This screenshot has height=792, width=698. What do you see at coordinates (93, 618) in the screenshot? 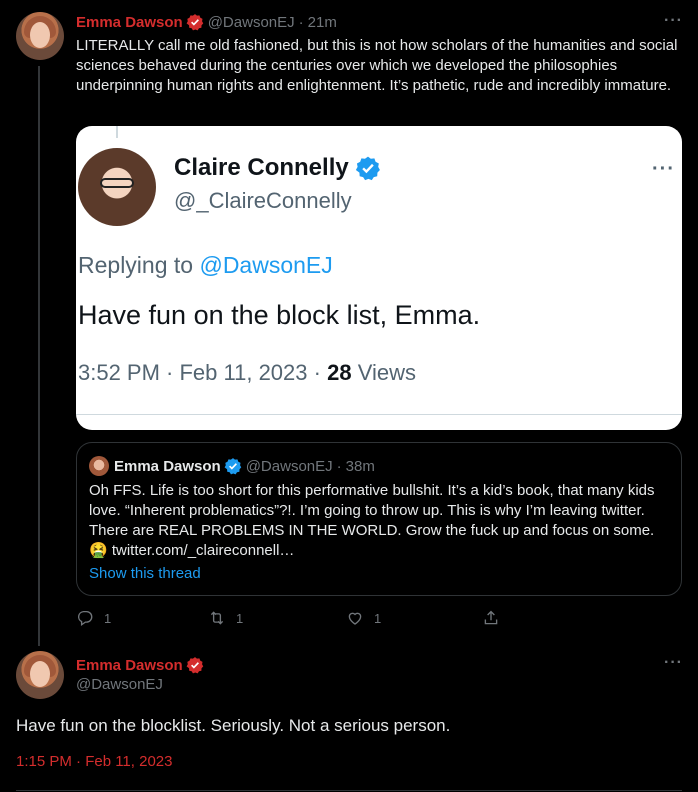
I see `reply-button: 1` at bounding box center [93, 618].